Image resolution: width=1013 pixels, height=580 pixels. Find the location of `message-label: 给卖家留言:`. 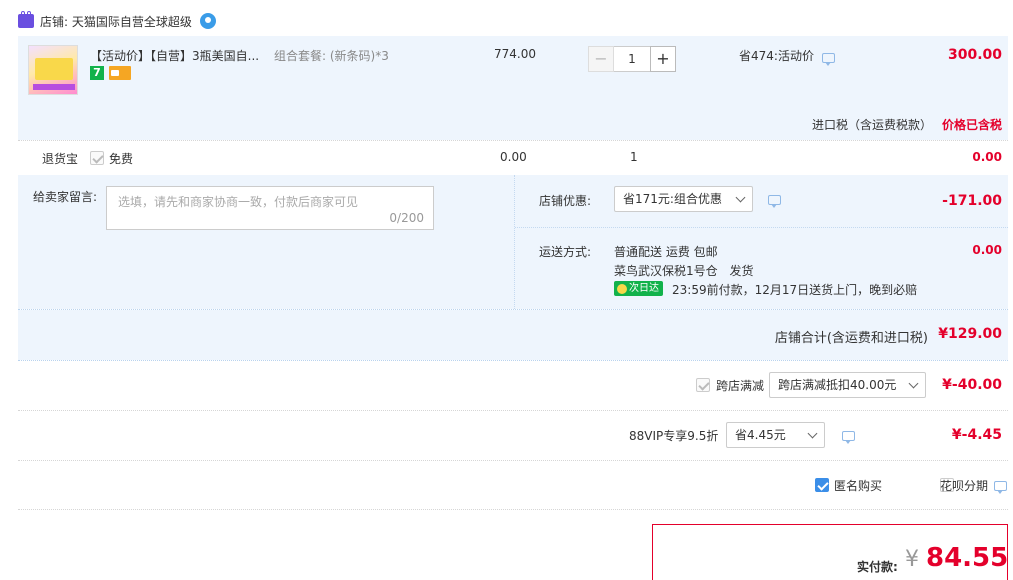

message-label: 给卖家留言: is located at coordinates (65, 197).